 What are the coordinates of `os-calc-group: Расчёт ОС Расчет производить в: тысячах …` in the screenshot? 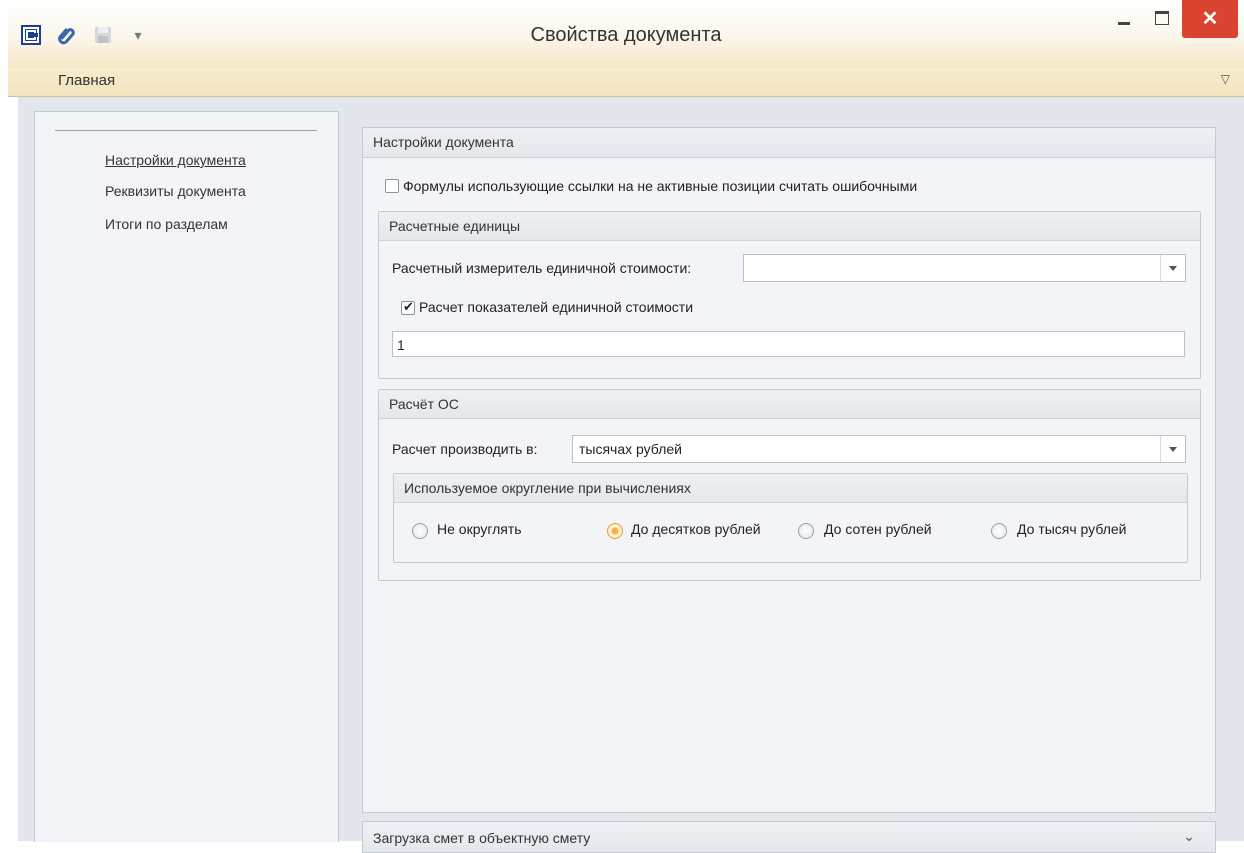 It's located at (789, 485).